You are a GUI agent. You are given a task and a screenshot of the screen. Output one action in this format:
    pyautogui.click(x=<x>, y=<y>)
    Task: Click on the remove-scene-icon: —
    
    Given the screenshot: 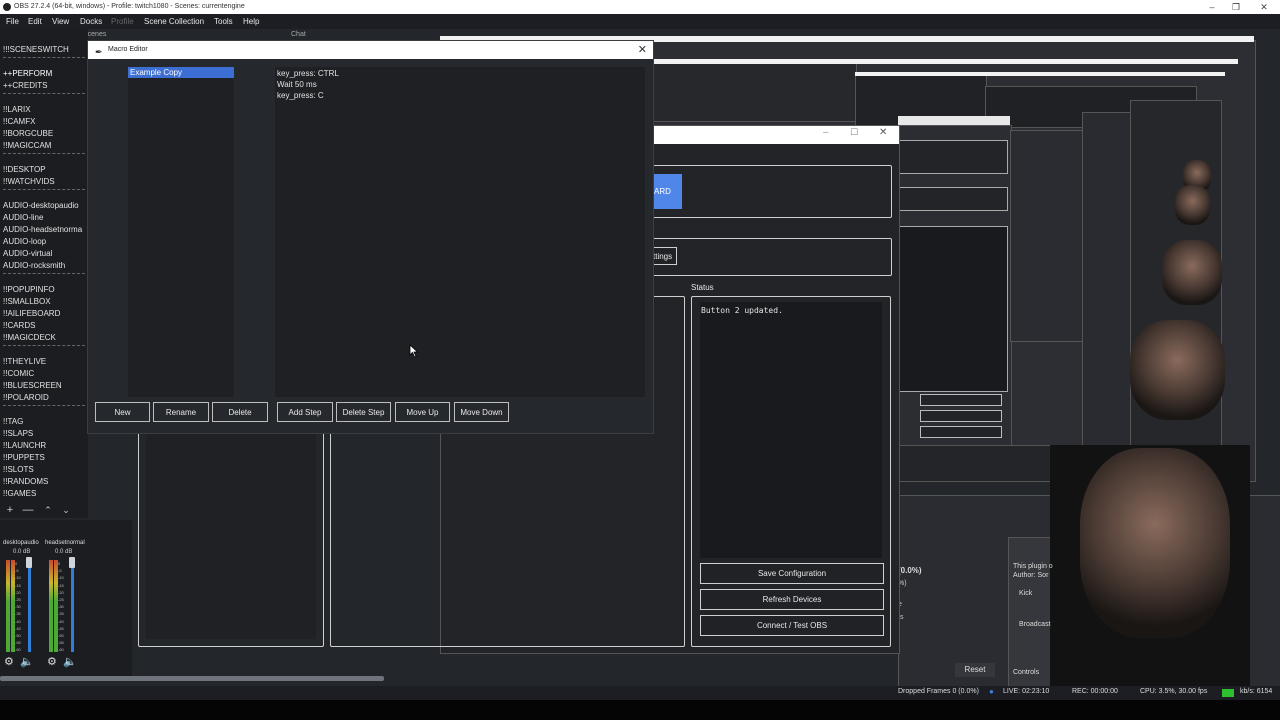 What is the action you would take?
    pyautogui.click(x=28, y=510)
    